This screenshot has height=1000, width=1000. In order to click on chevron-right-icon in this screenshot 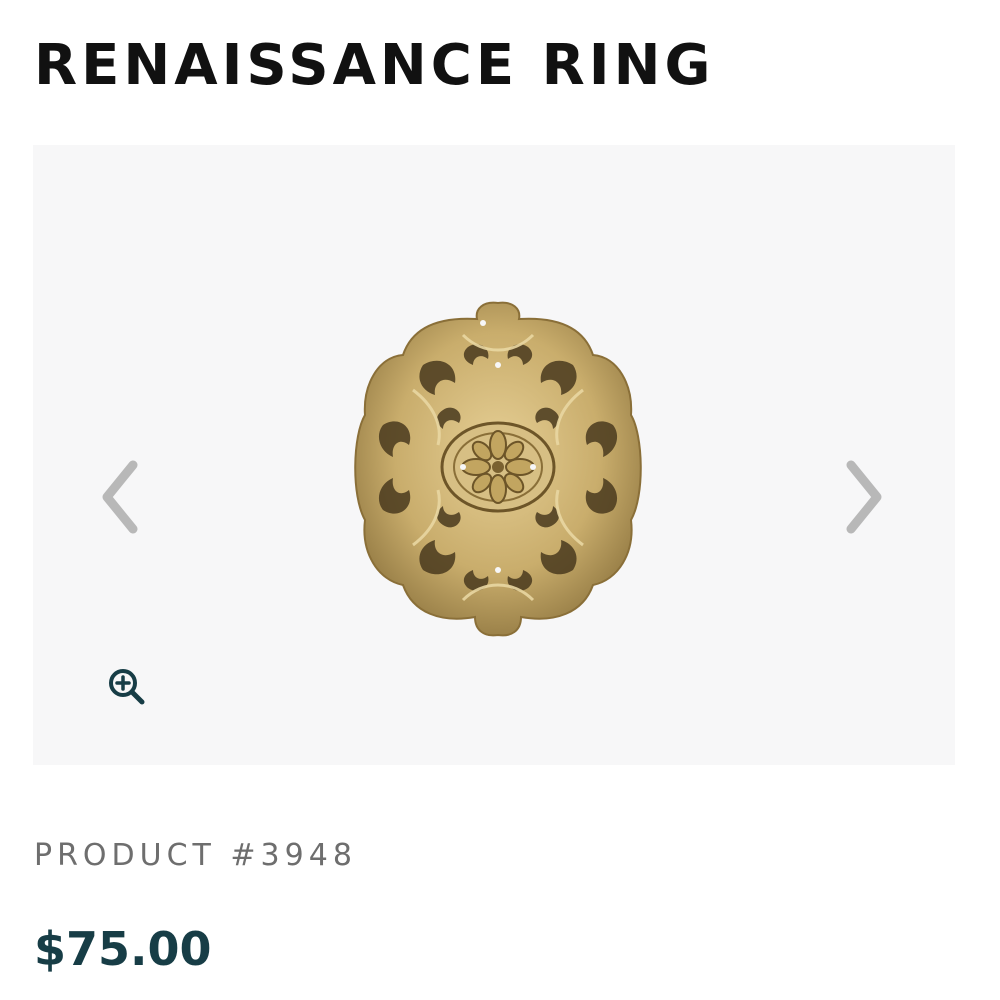, I will do `click(863, 497)`.